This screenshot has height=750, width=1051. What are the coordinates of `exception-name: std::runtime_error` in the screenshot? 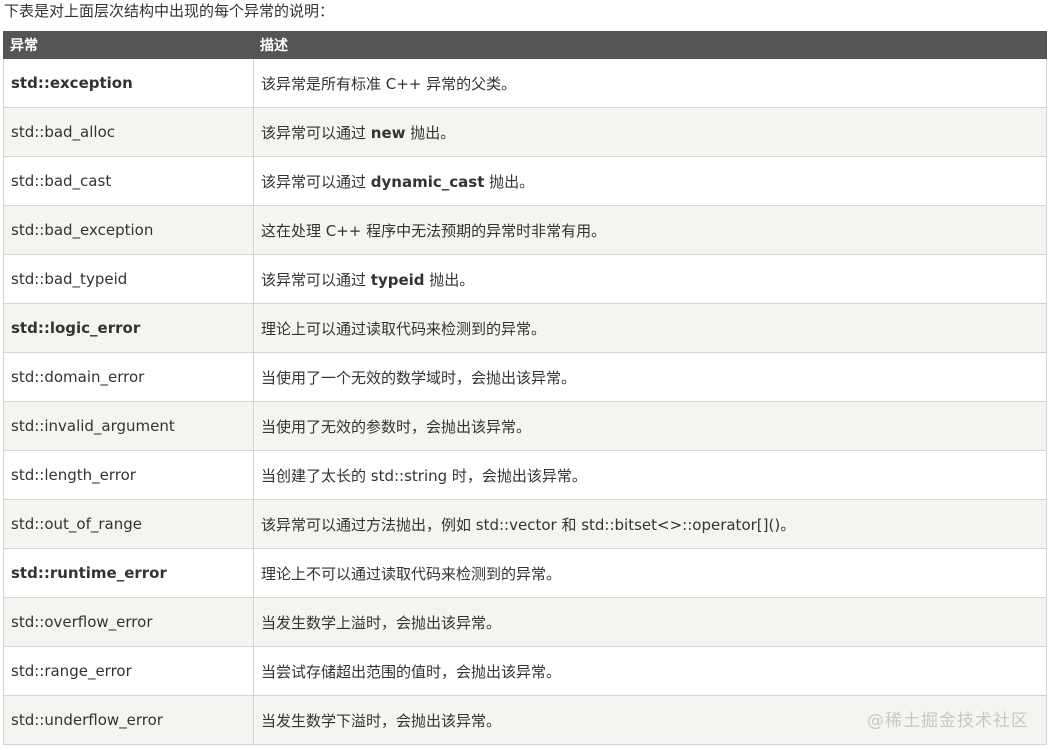 It's located at (128, 573).